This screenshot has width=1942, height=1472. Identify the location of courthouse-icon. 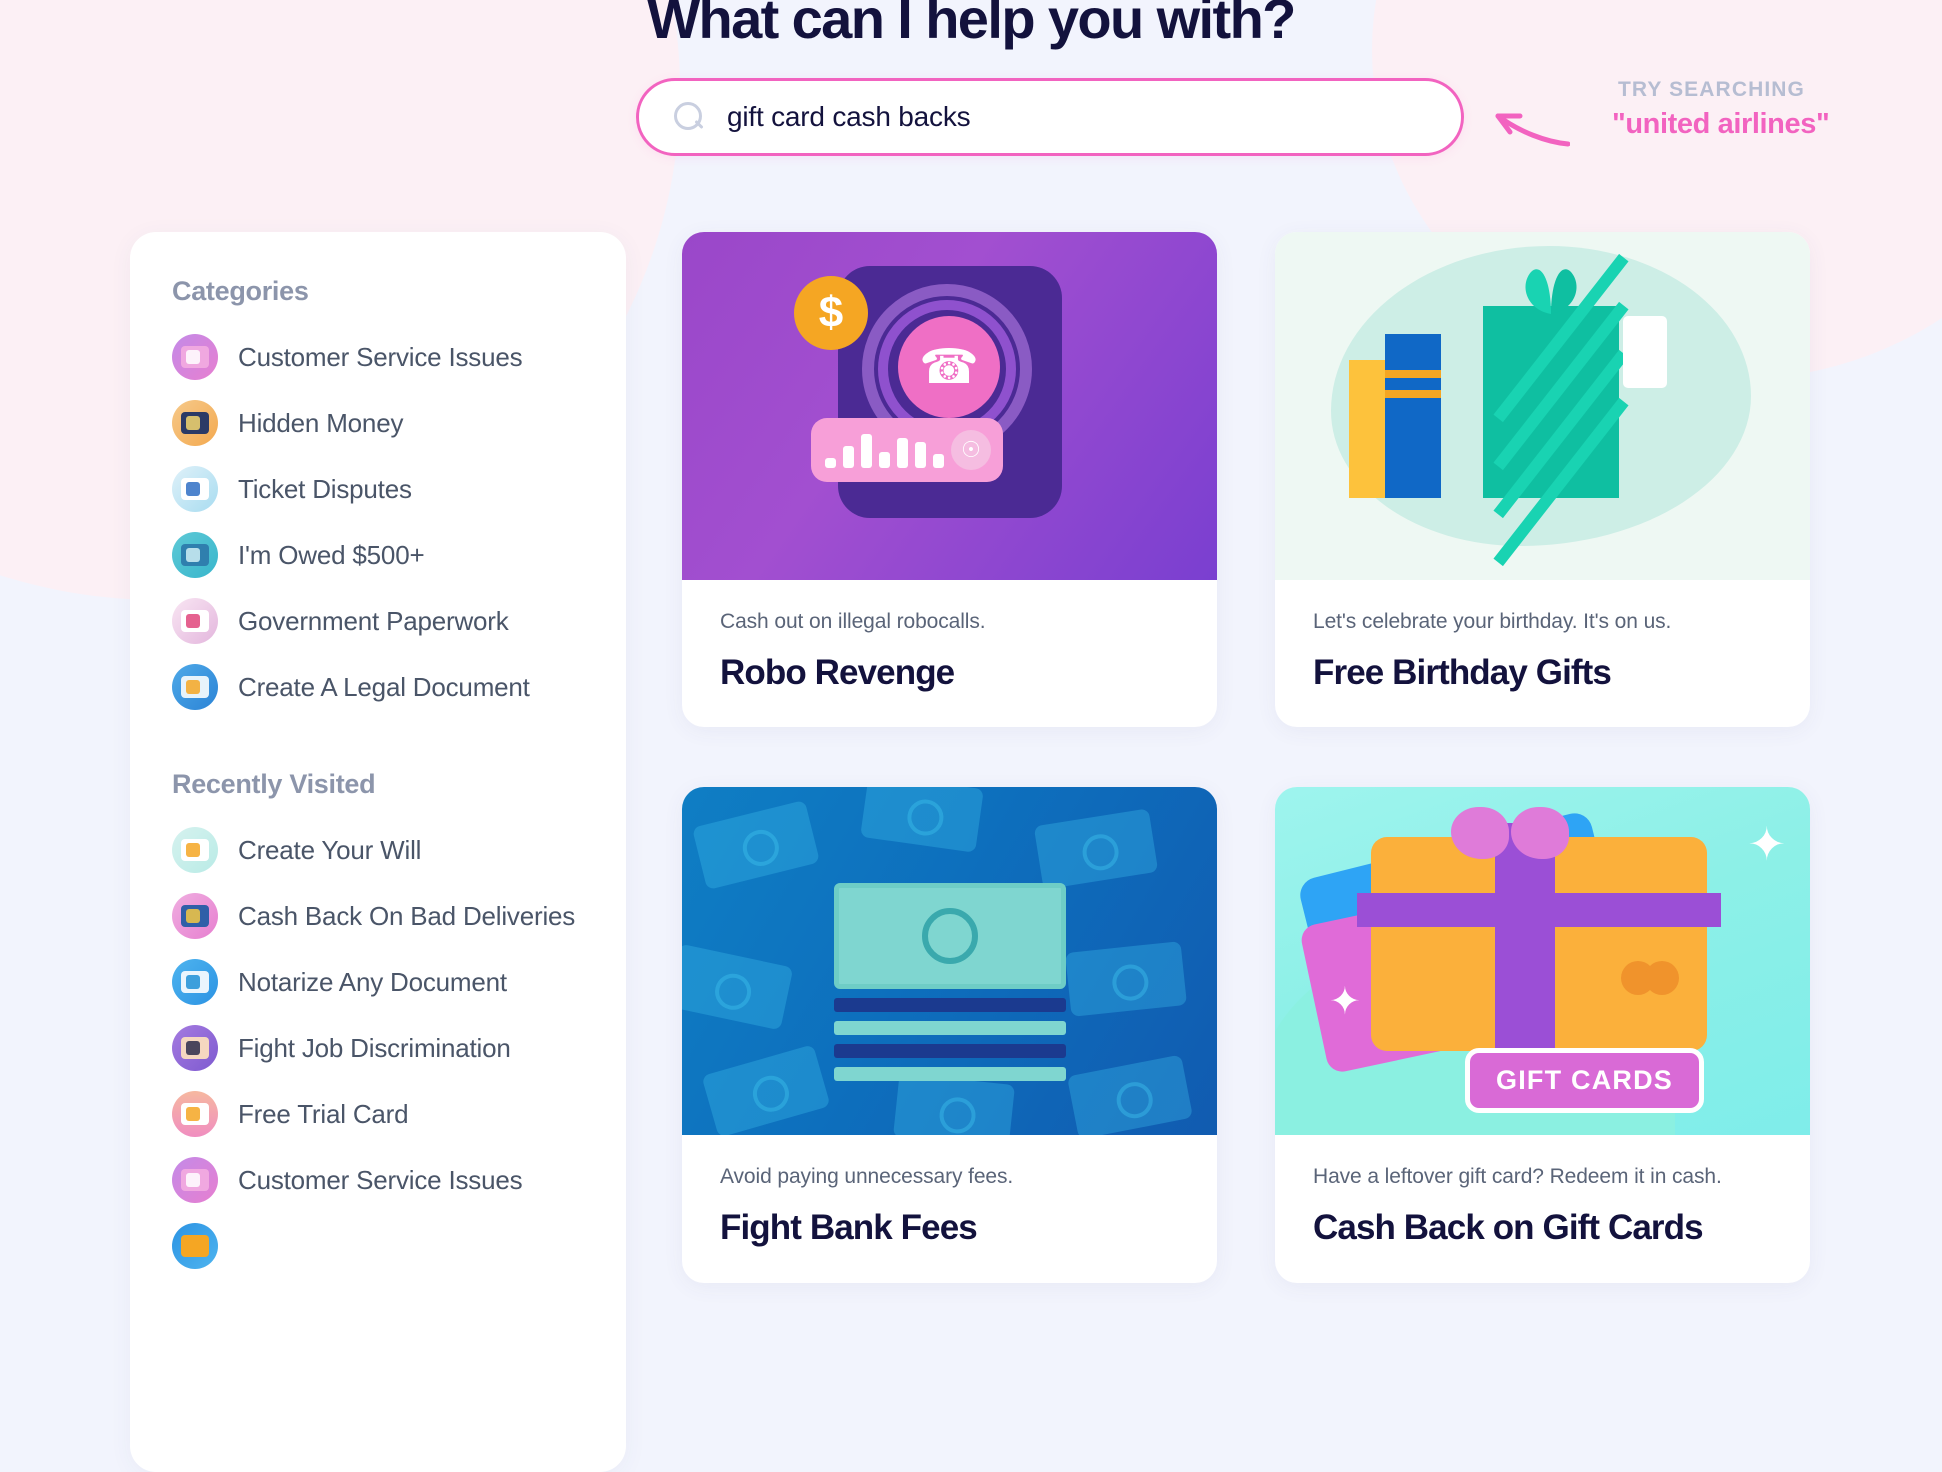
(195, 555).